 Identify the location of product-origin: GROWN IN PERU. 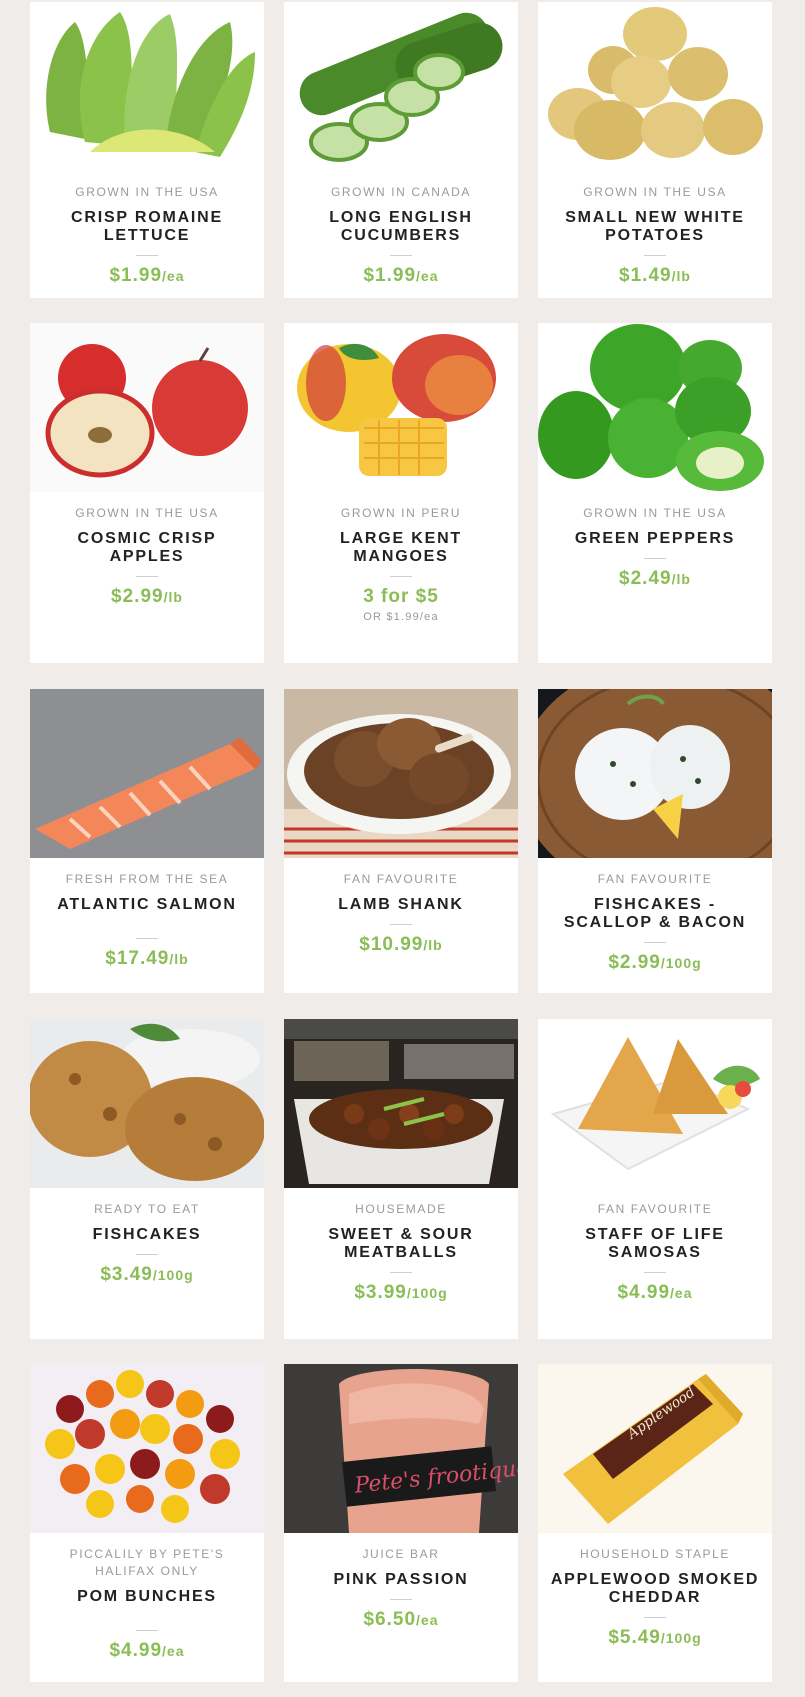
(401, 513).